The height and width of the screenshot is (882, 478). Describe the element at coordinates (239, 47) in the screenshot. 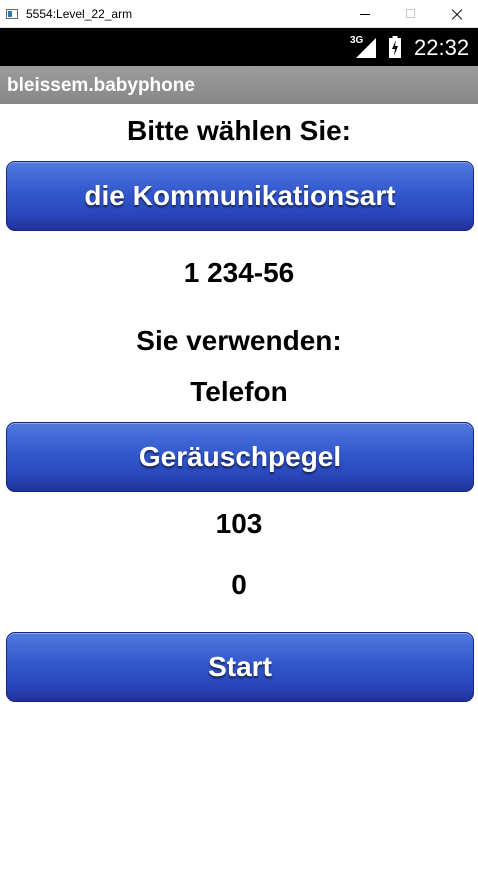

I see `status-bar` at that location.